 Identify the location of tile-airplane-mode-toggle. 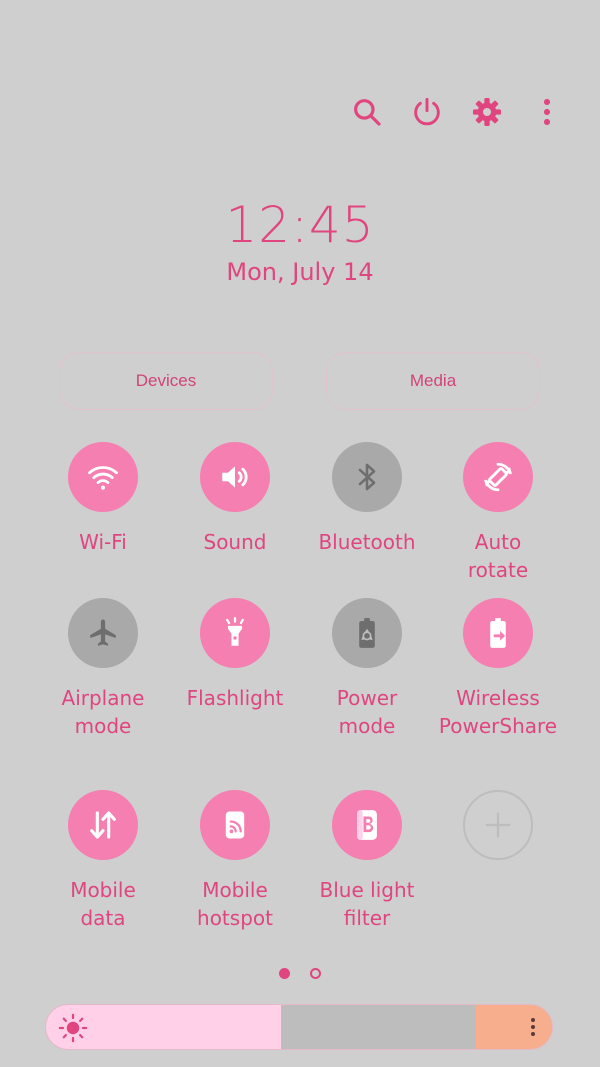
(103, 633).